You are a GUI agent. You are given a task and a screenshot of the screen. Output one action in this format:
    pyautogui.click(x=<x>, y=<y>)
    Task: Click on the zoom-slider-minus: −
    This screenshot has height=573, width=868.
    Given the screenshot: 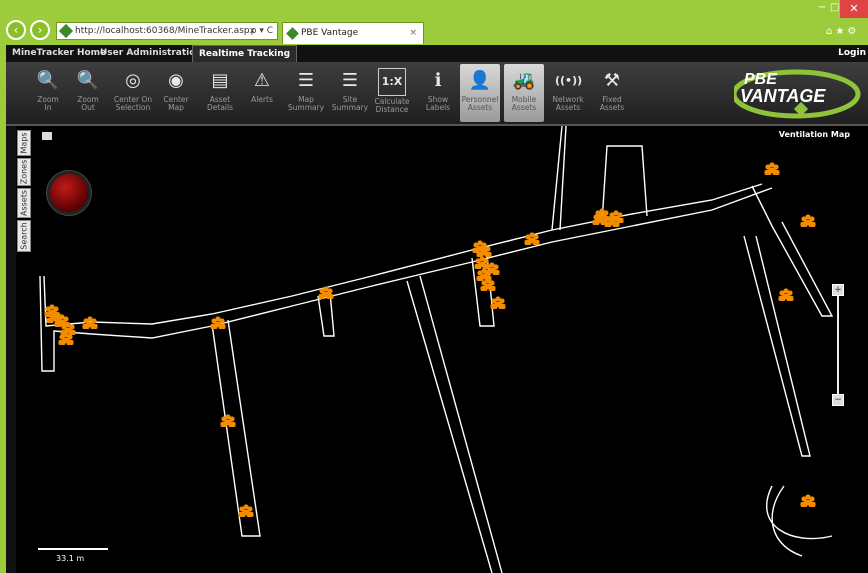 What is the action you would take?
    pyautogui.click(x=838, y=400)
    